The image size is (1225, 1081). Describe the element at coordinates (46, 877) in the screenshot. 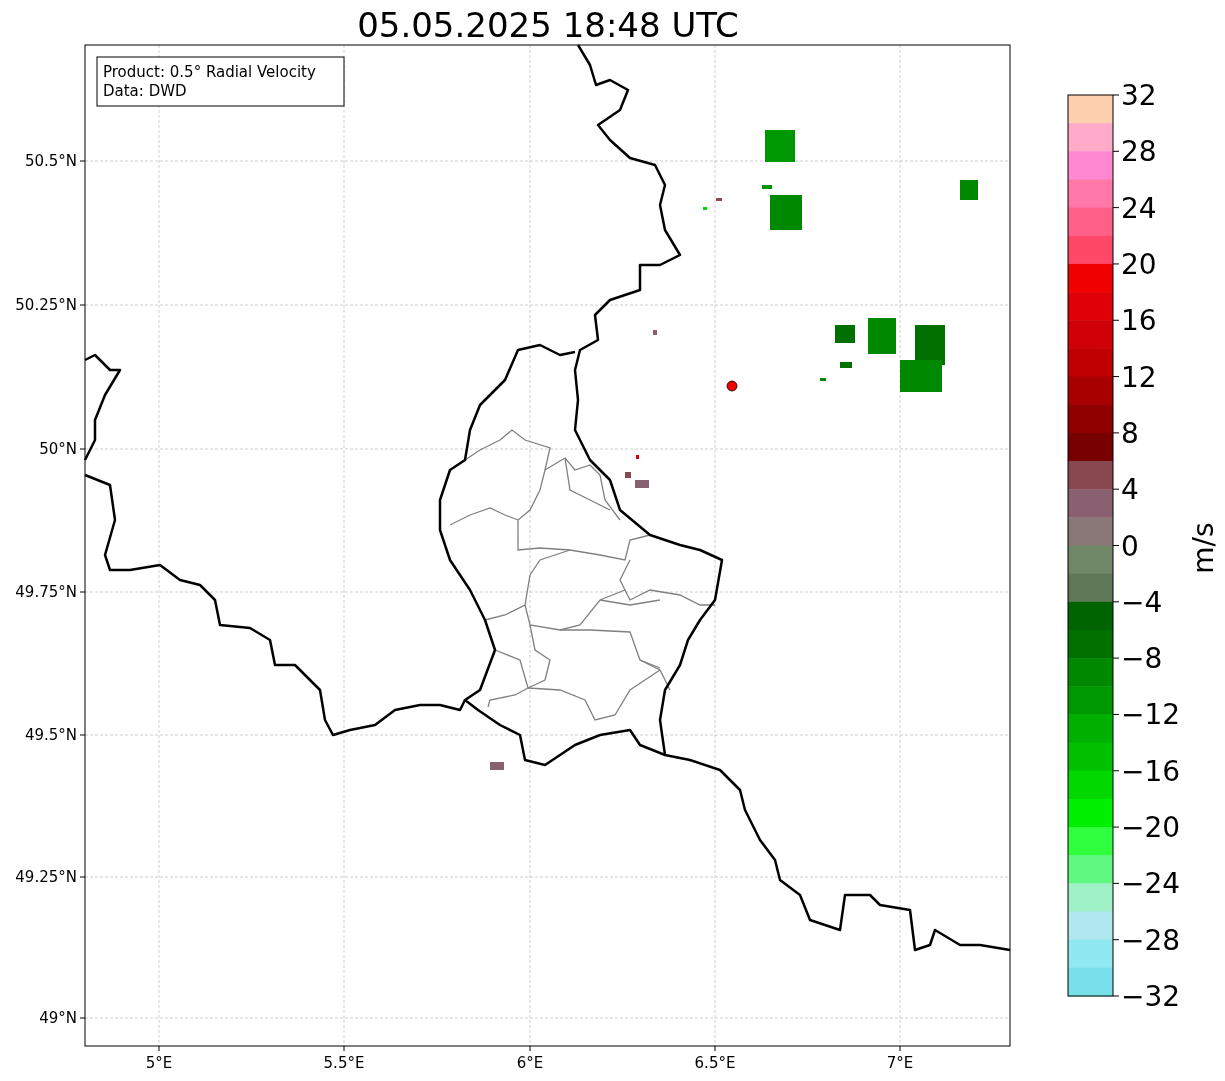

I see `latitude-label: 49.25°N` at that location.